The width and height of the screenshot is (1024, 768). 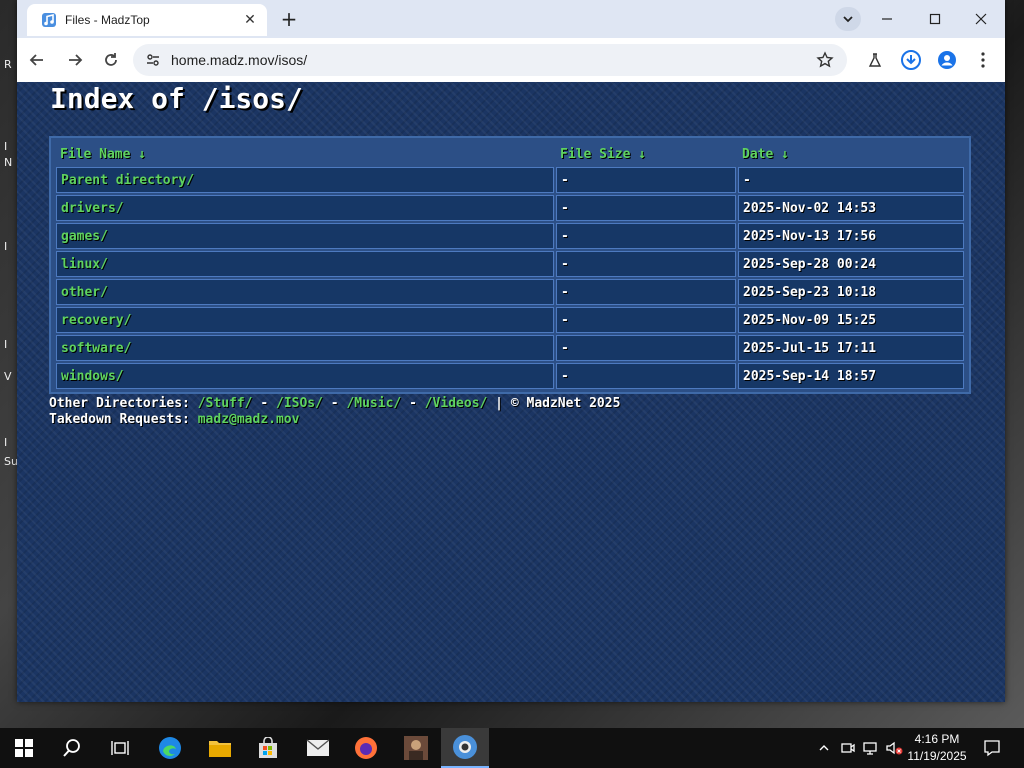 I want to click on takedown-line: Takedown Requests: madz@madz.mov, so click(x=334, y=420).